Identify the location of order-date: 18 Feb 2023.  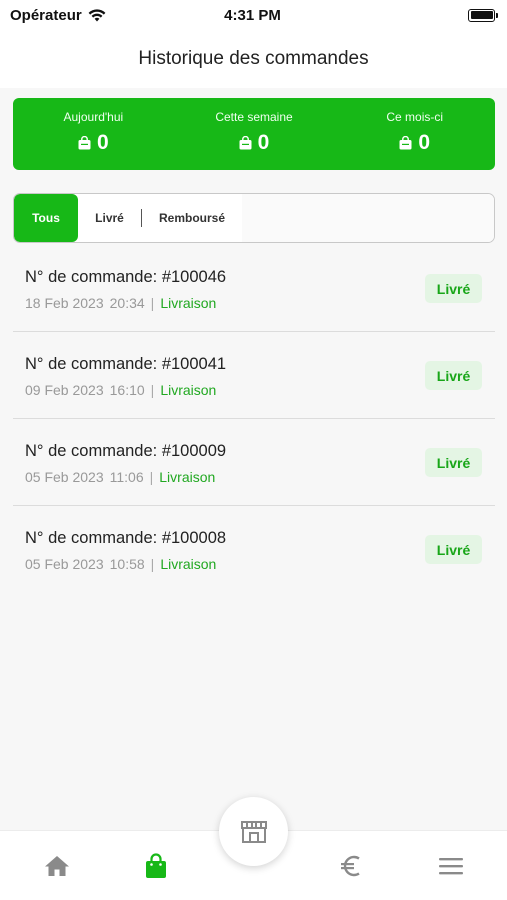
(64, 303).